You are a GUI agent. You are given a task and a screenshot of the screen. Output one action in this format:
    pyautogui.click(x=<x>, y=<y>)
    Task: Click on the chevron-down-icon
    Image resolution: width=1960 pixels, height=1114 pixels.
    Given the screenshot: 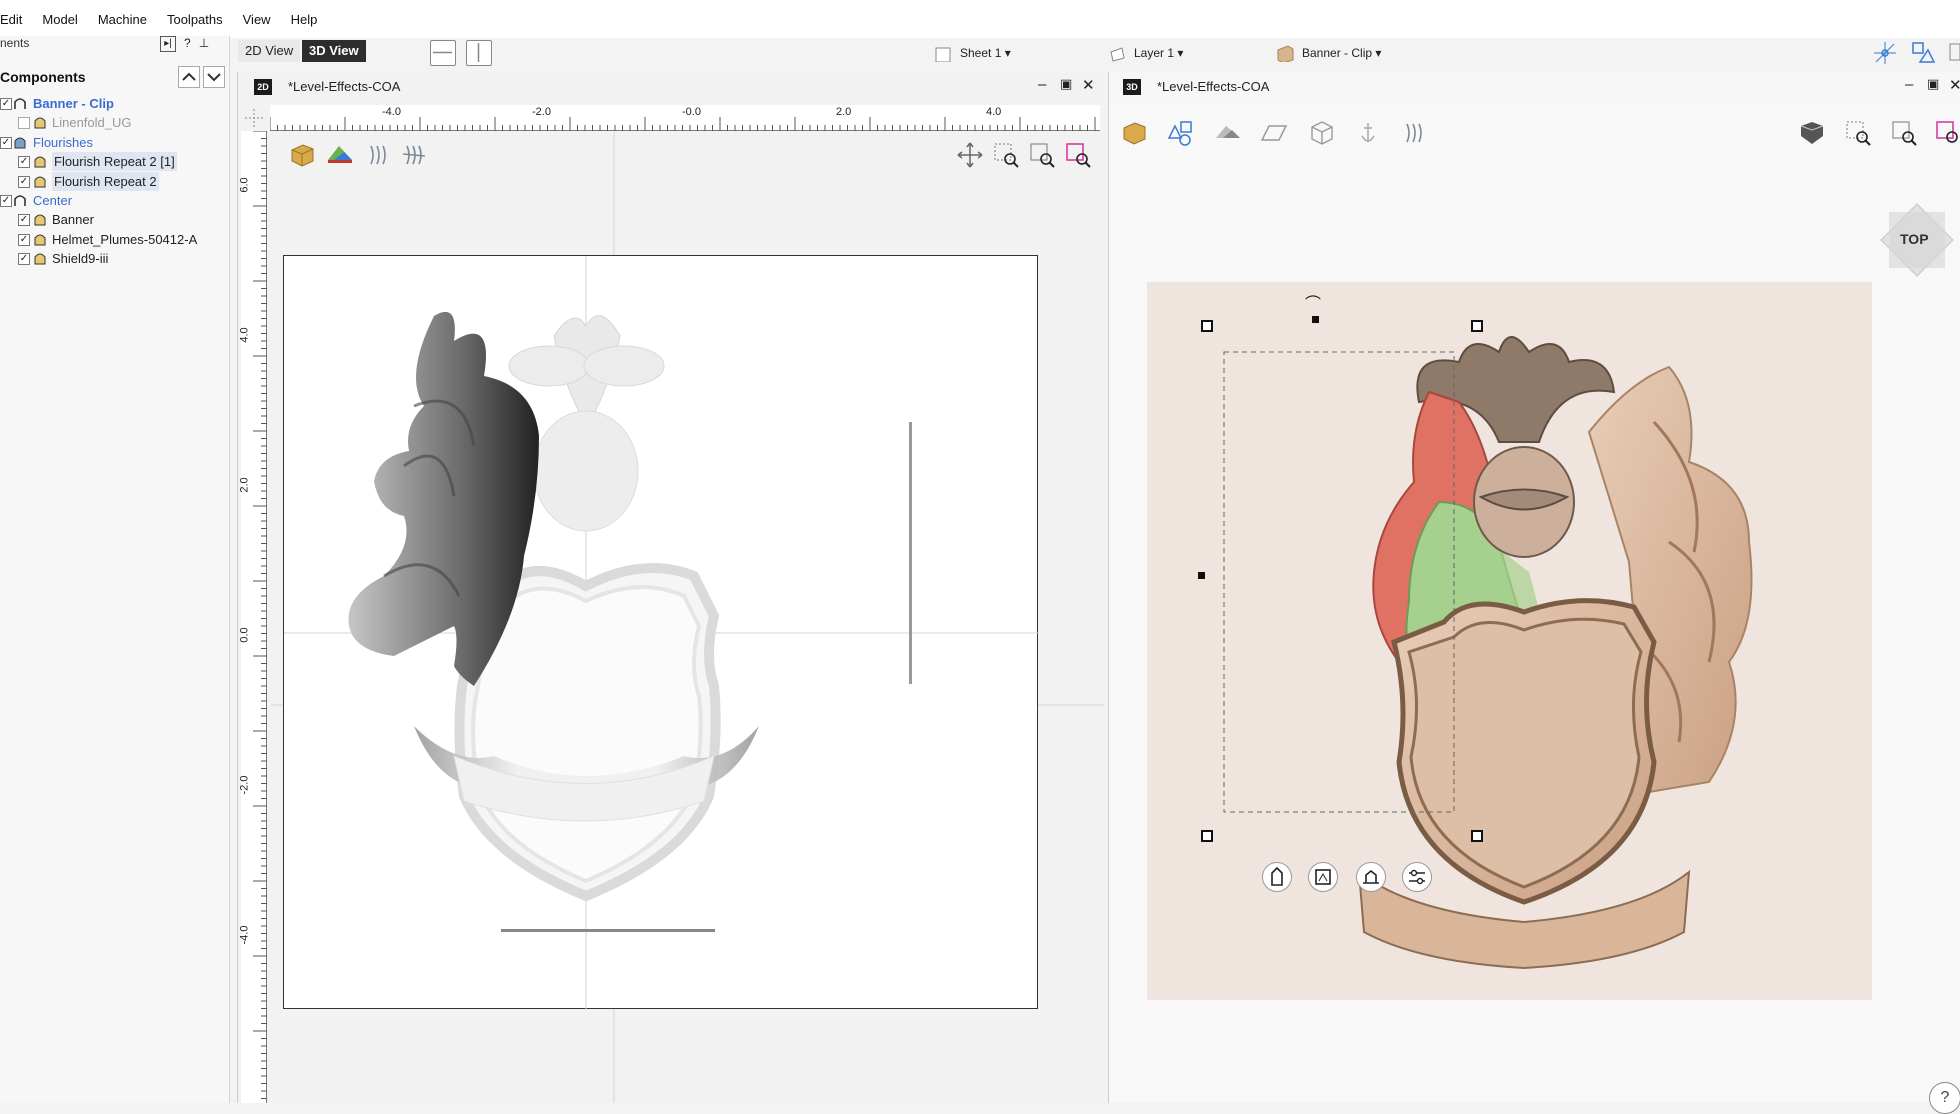 What is the action you would take?
    pyautogui.click(x=214, y=77)
    